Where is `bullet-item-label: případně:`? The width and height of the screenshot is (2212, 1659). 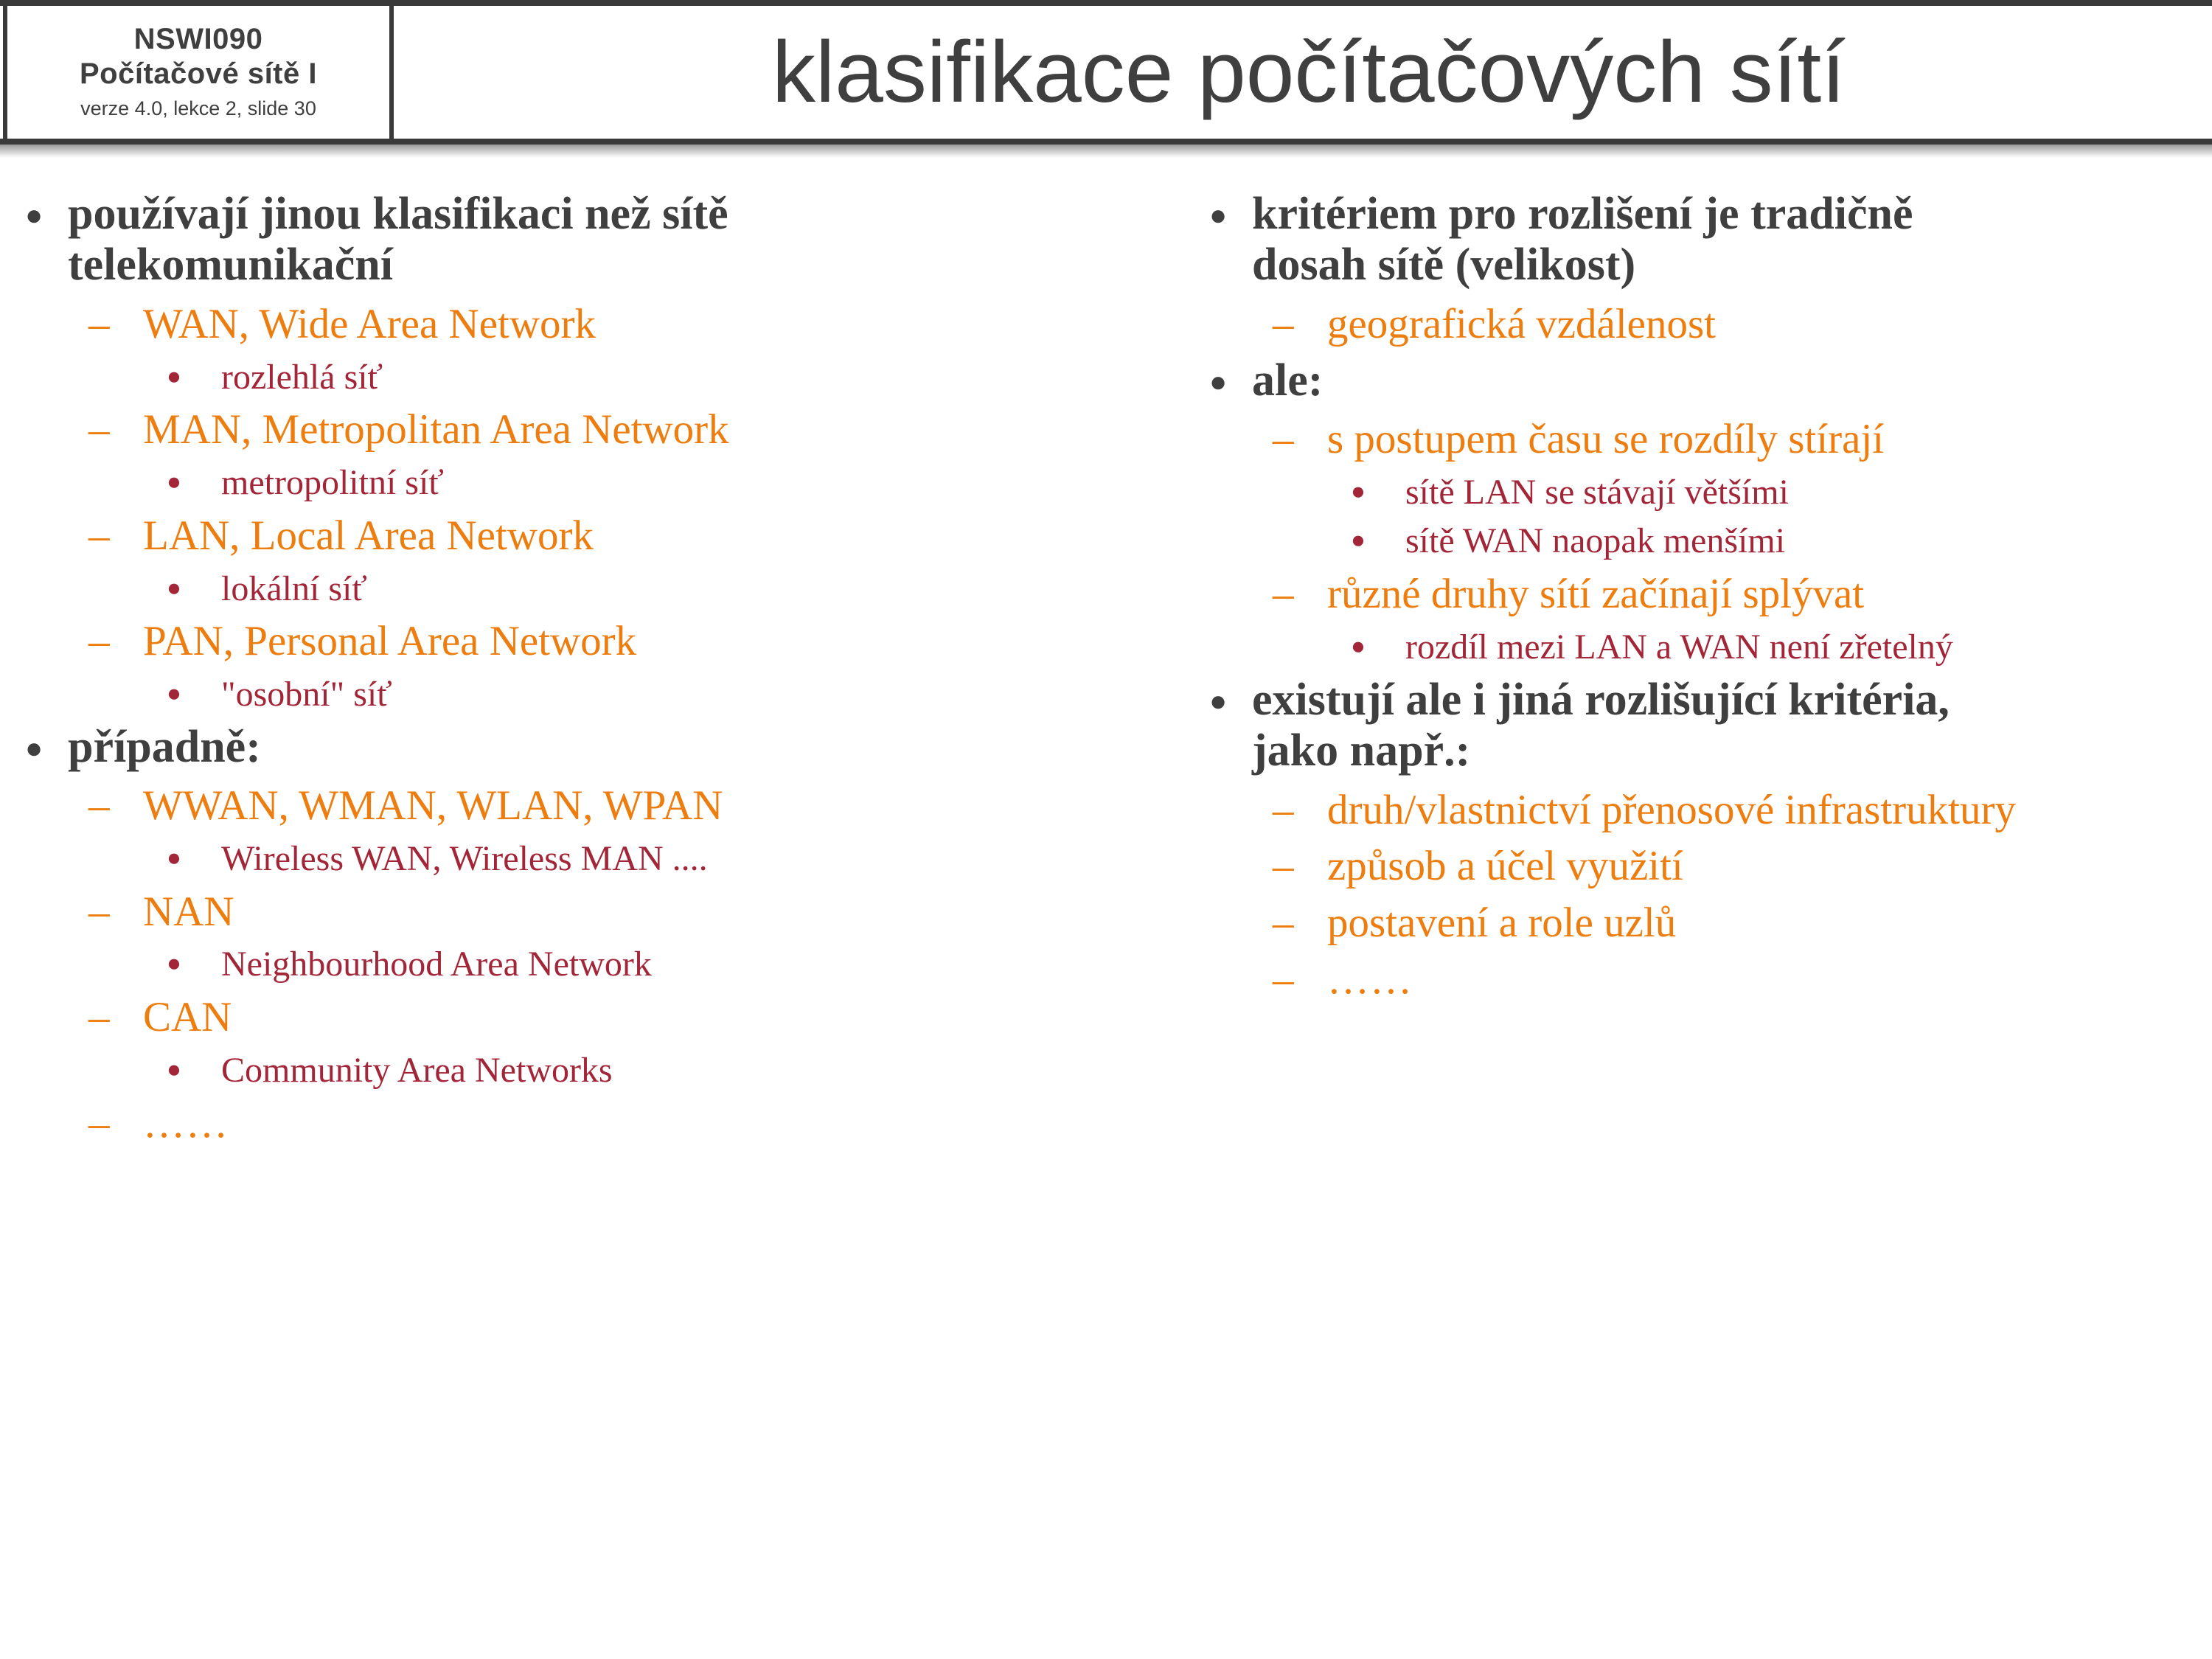
bullet-item-label: případně: is located at coordinates (164, 746).